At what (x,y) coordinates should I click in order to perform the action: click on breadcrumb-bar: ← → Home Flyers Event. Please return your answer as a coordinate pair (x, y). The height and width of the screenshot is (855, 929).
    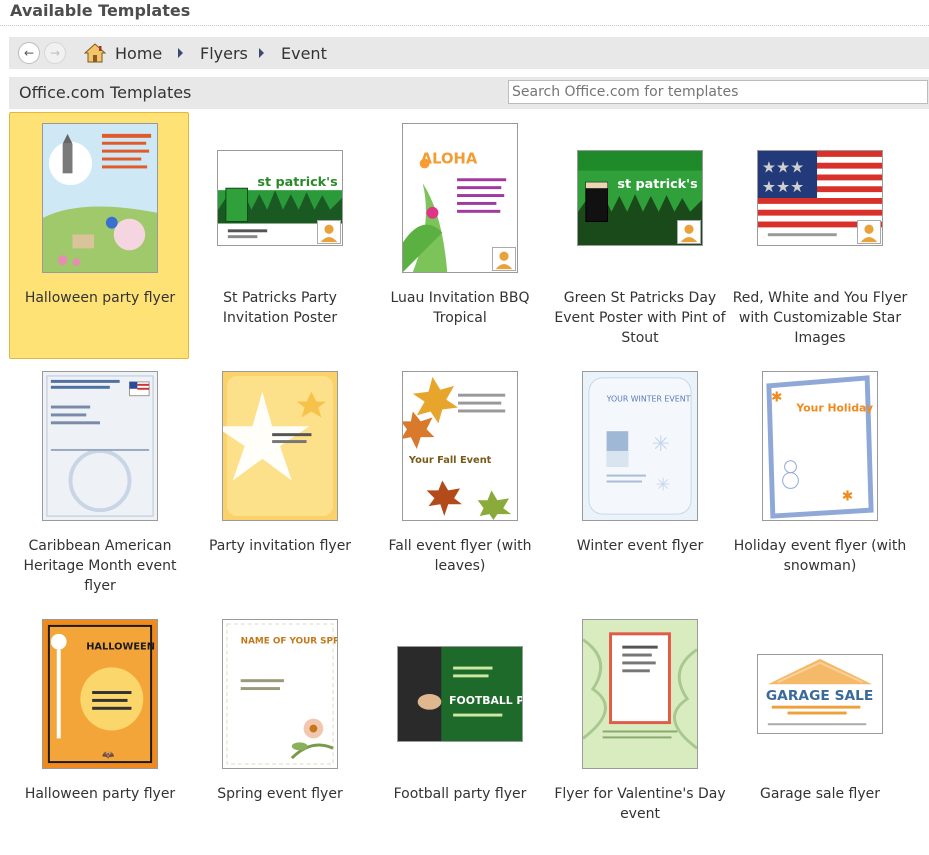
    Looking at the image, I should click on (469, 53).